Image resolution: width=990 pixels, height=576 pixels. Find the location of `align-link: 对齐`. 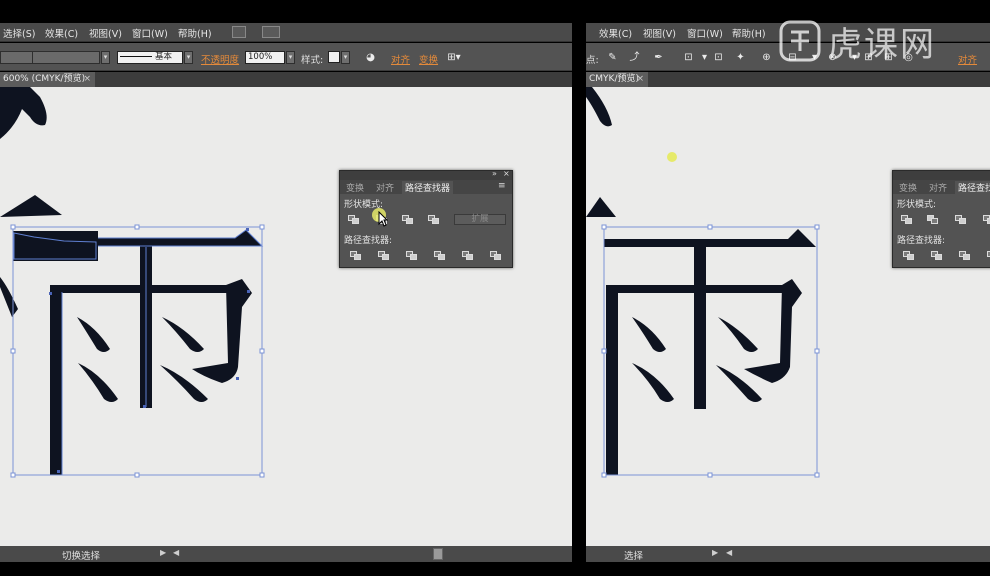

align-link: 对齐 is located at coordinates (400, 59).